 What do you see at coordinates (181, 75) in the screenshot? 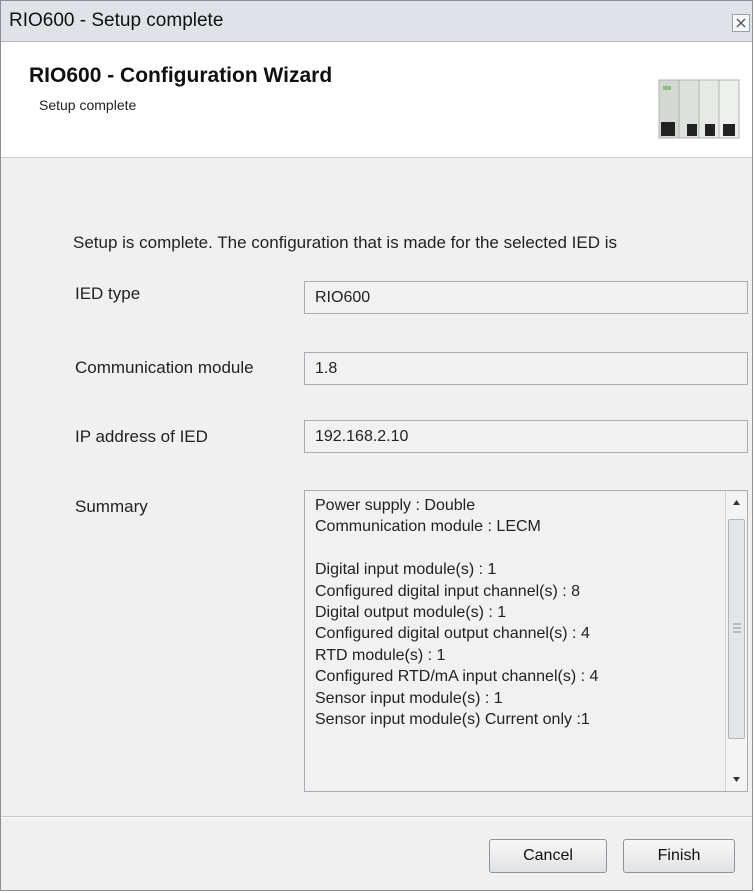
I see `wizard-title: RIO600 - Configuration Wizard` at bounding box center [181, 75].